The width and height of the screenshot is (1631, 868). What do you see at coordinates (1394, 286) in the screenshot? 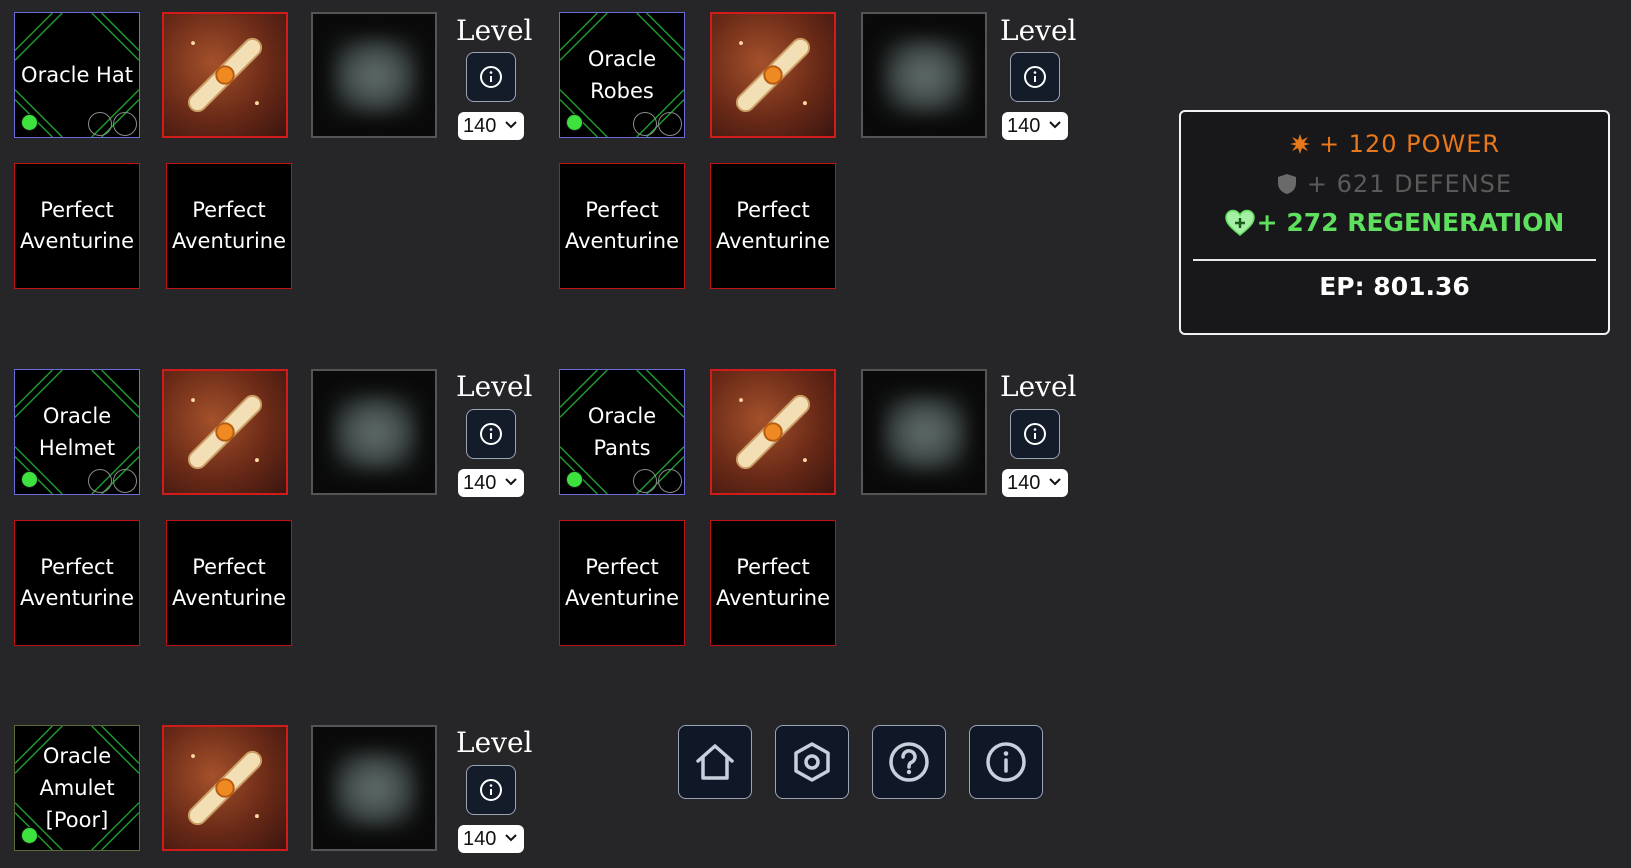
I see `ep-value: EP: 801.36` at bounding box center [1394, 286].